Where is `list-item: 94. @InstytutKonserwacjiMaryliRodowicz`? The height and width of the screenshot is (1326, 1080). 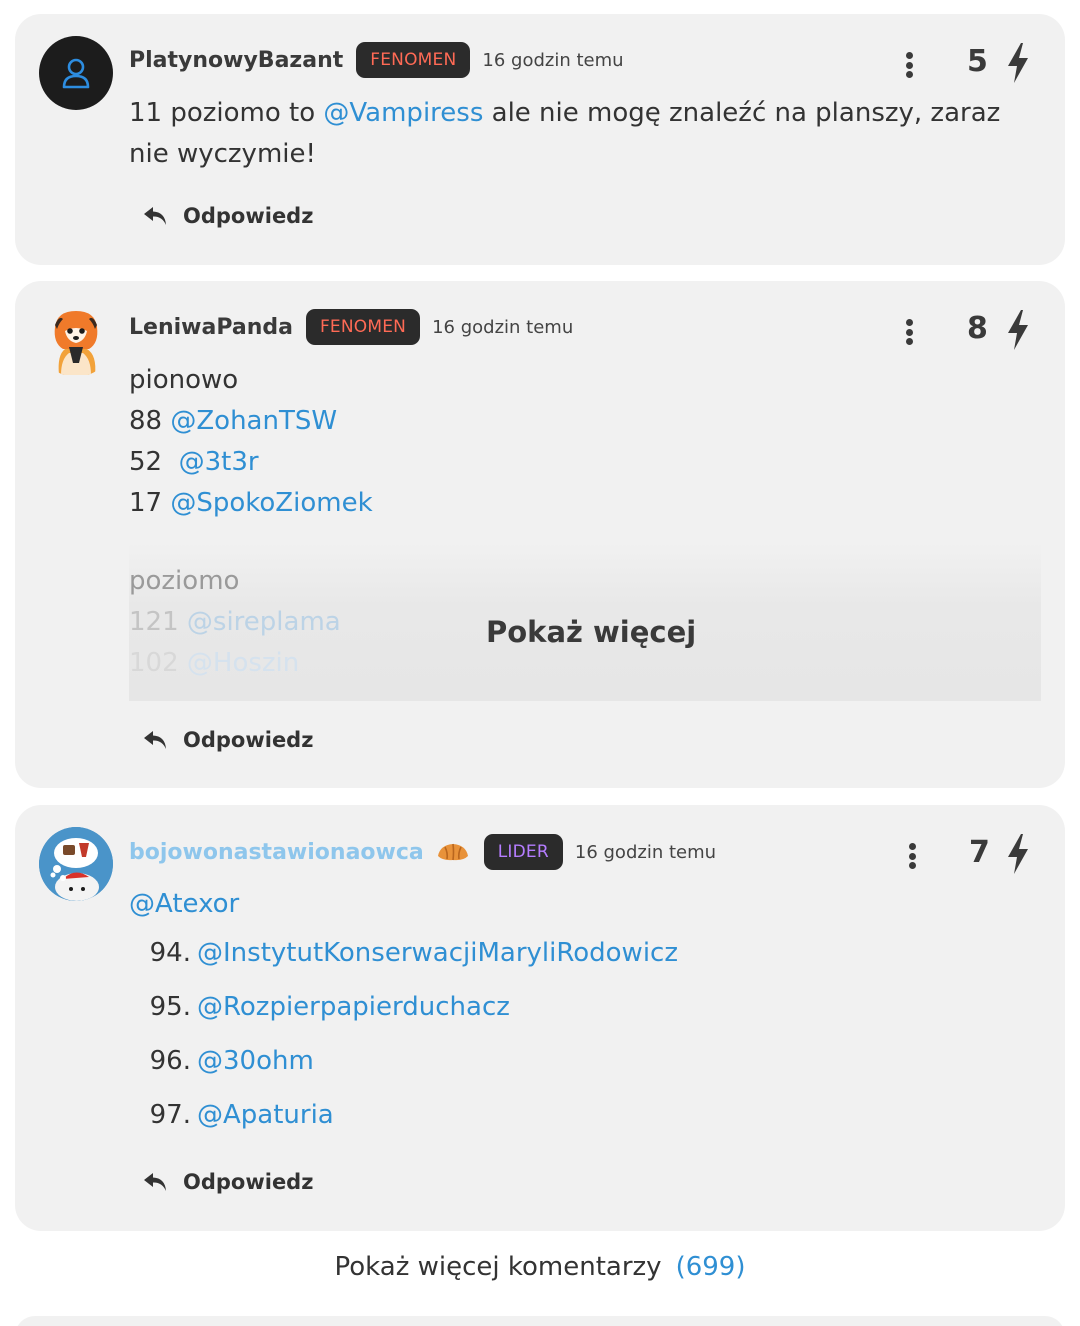 list-item: 94. @InstytutKonserwacjiMaryliRodowicz is located at coordinates (411, 953).